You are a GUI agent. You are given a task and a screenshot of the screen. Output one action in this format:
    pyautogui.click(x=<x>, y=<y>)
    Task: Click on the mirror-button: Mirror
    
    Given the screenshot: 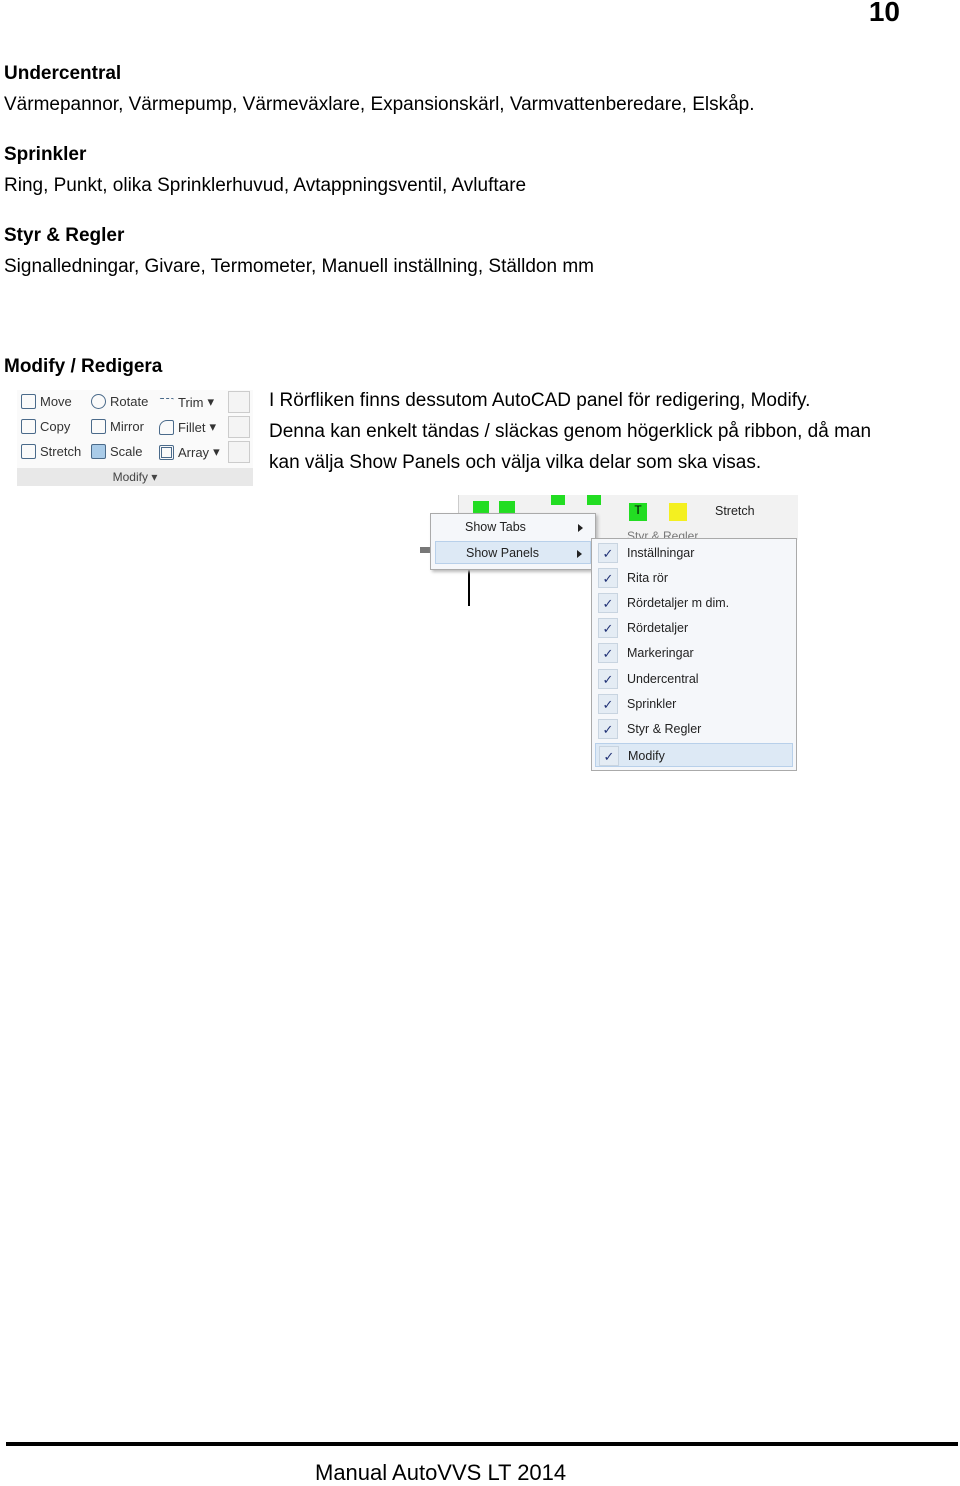 What is the action you would take?
    pyautogui.click(x=117, y=426)
    